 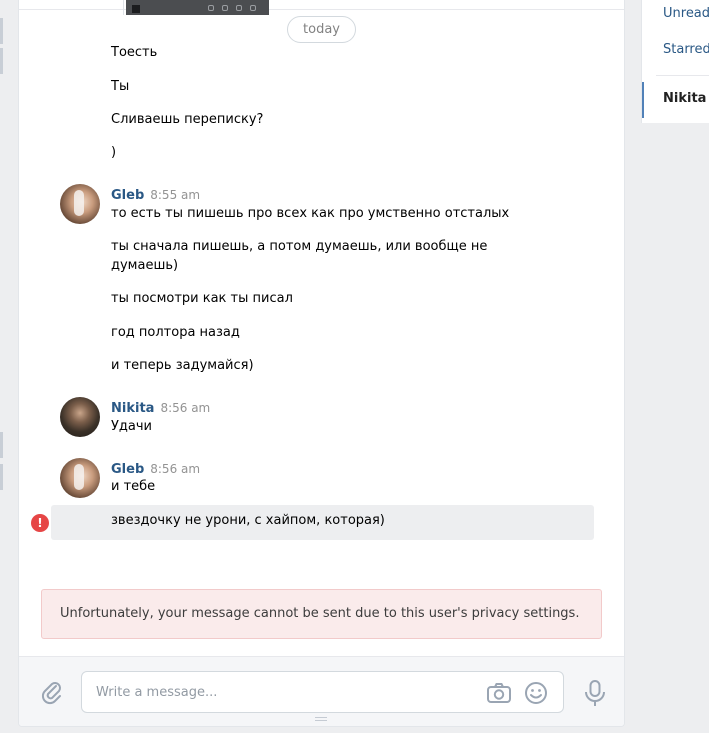 I want to click on message-header: Gleb 8:55 am, so click(x=155, y=195).